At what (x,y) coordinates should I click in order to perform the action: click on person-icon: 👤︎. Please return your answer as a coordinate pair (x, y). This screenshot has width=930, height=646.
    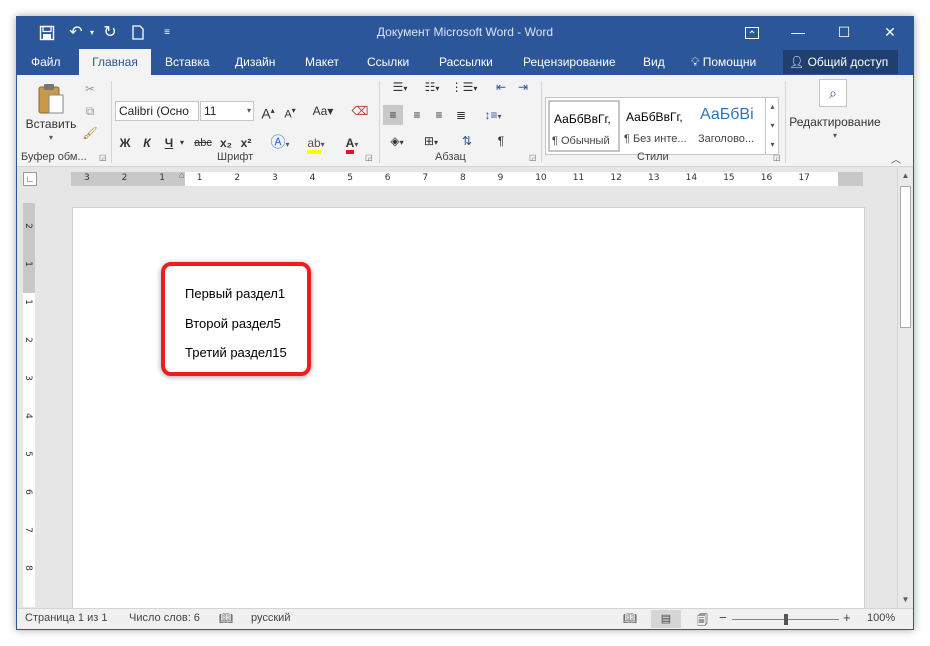
    Looking at the image, I should click on (797, 62).